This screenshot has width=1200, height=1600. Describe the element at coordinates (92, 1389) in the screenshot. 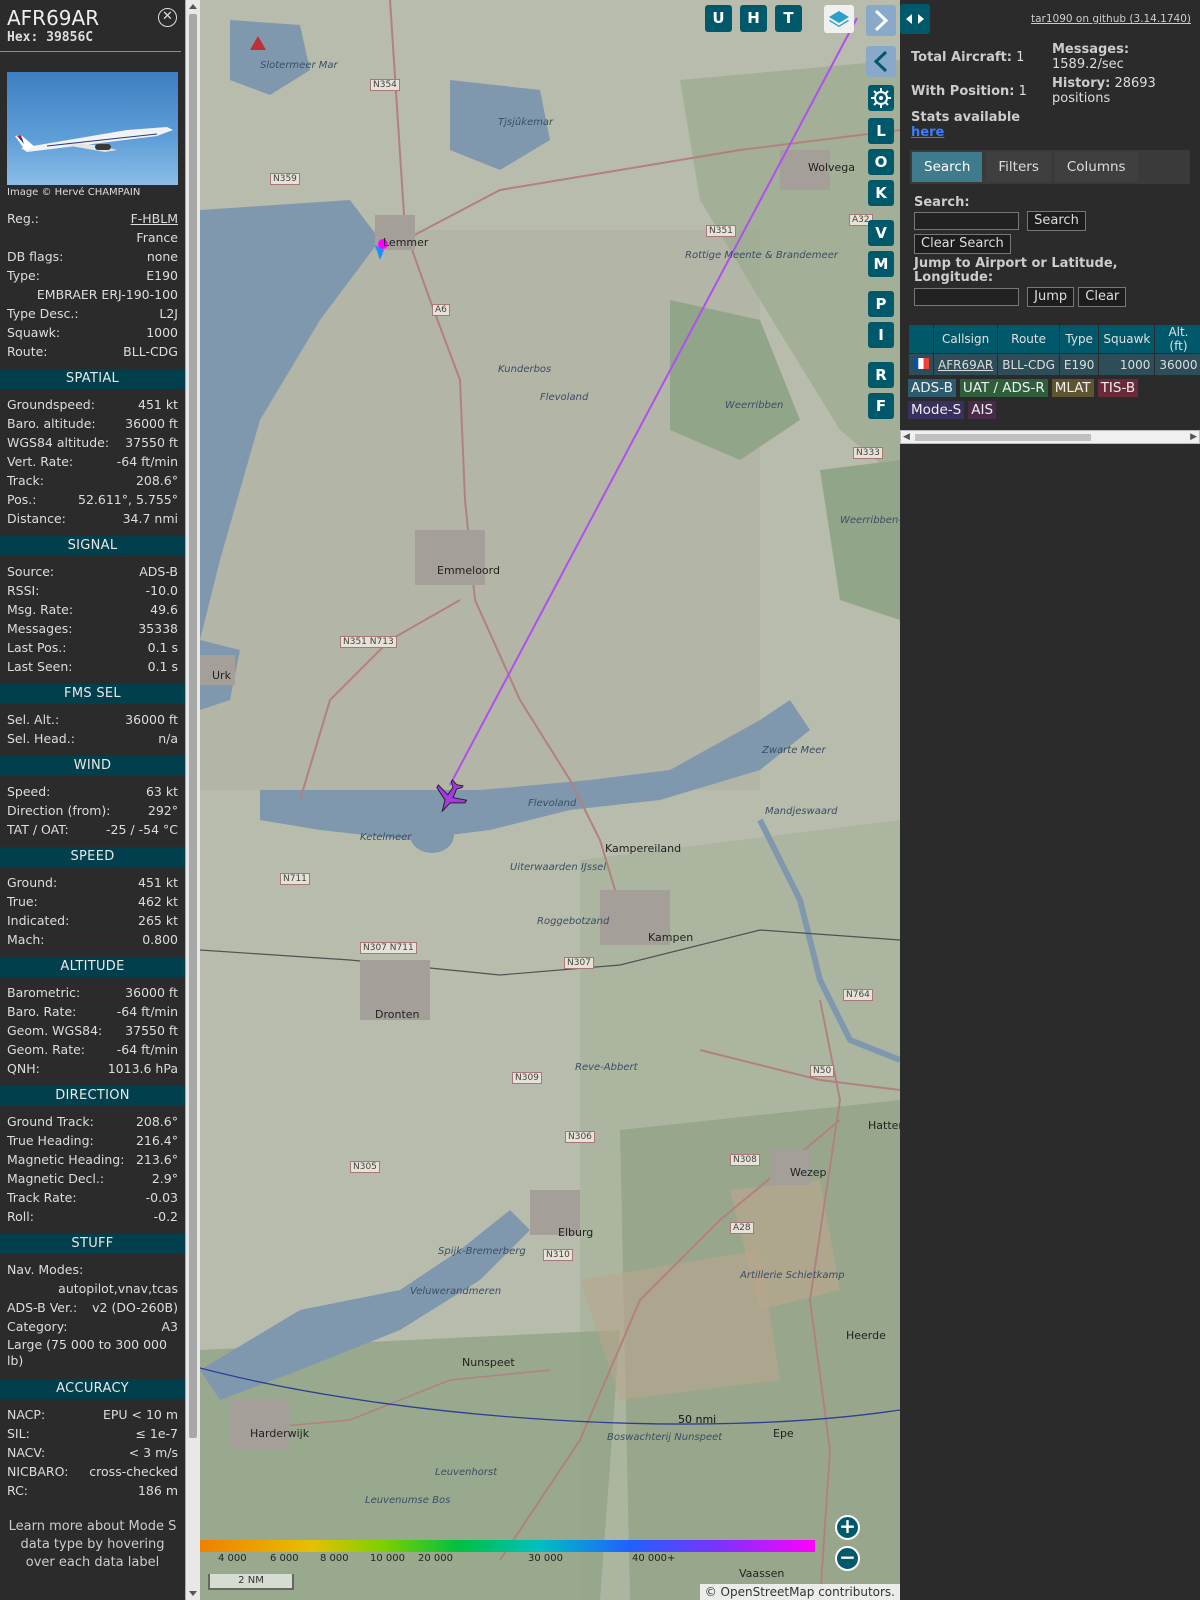

I see `section-header: ACCURACY` at that location.